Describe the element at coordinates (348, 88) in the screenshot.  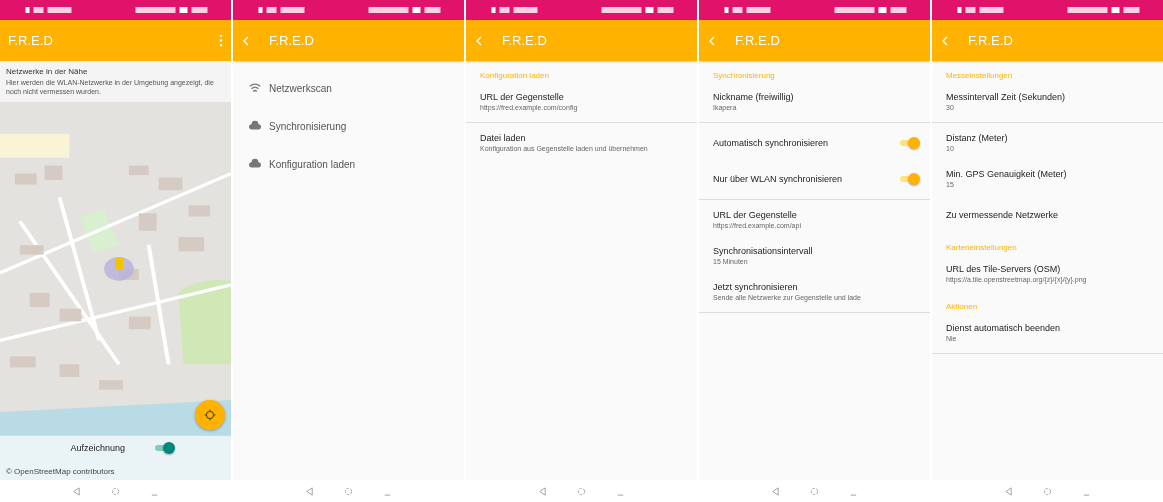
I see `menu-item: Netzwerkscan` at that location.